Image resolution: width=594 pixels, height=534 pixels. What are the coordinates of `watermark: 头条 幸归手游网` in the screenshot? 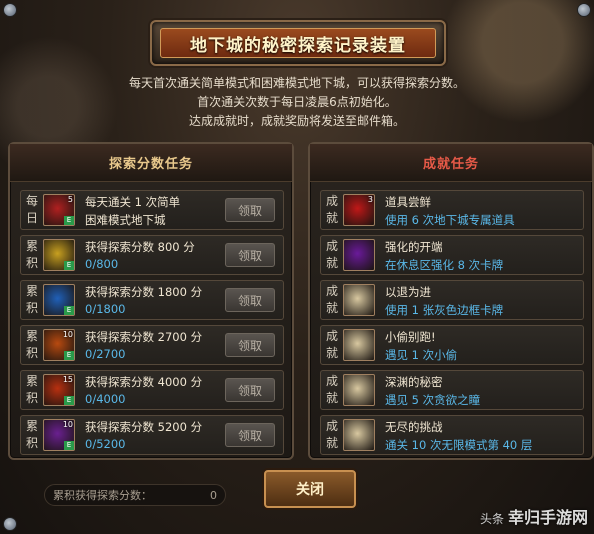 It's located at (534, 516).